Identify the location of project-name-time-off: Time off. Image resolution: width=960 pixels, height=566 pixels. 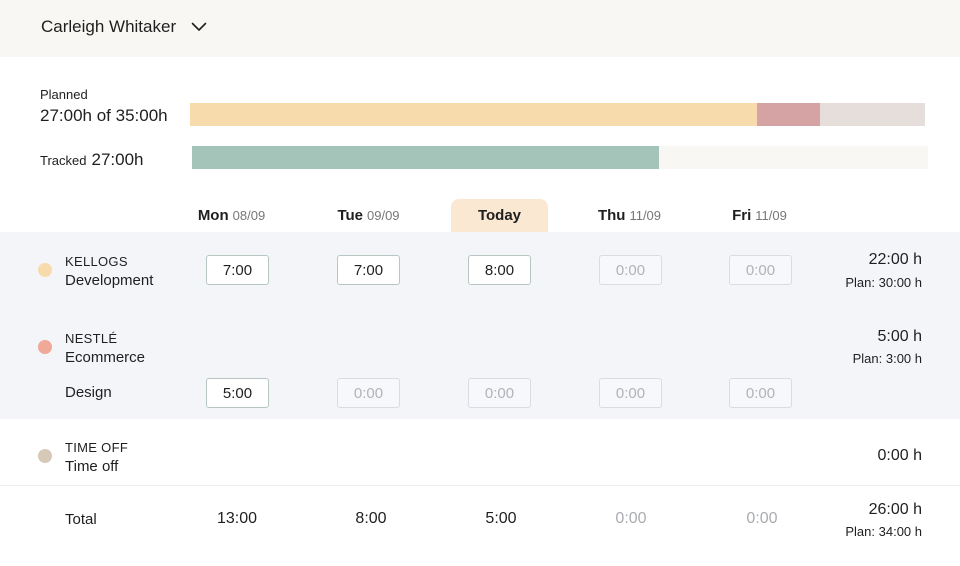
(92, 466).